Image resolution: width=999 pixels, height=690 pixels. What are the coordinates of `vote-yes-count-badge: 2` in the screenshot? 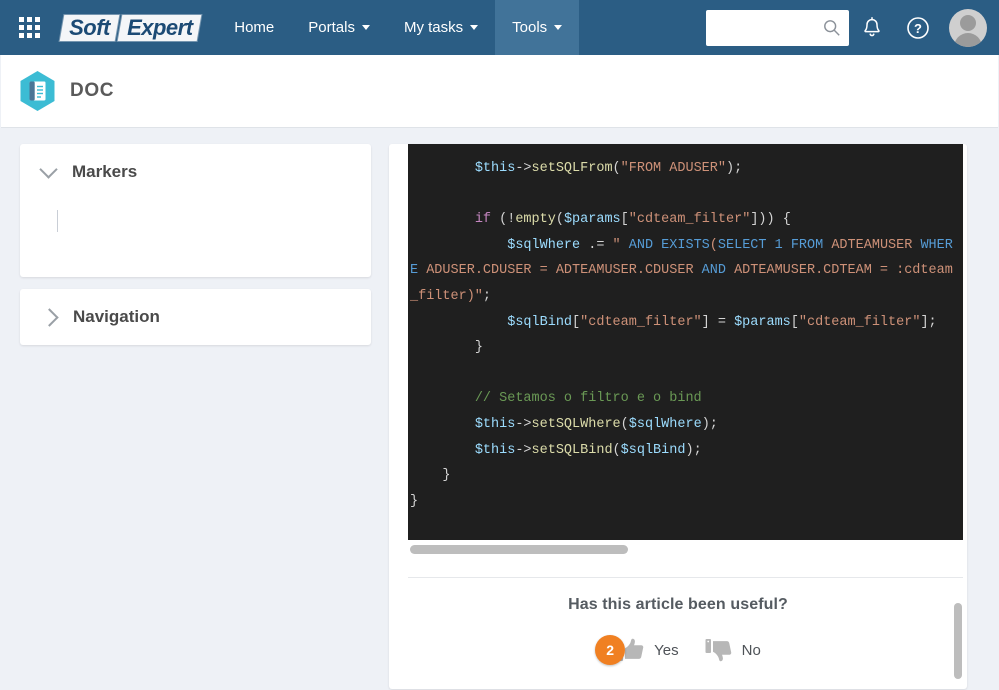 It's located at (610, 650).